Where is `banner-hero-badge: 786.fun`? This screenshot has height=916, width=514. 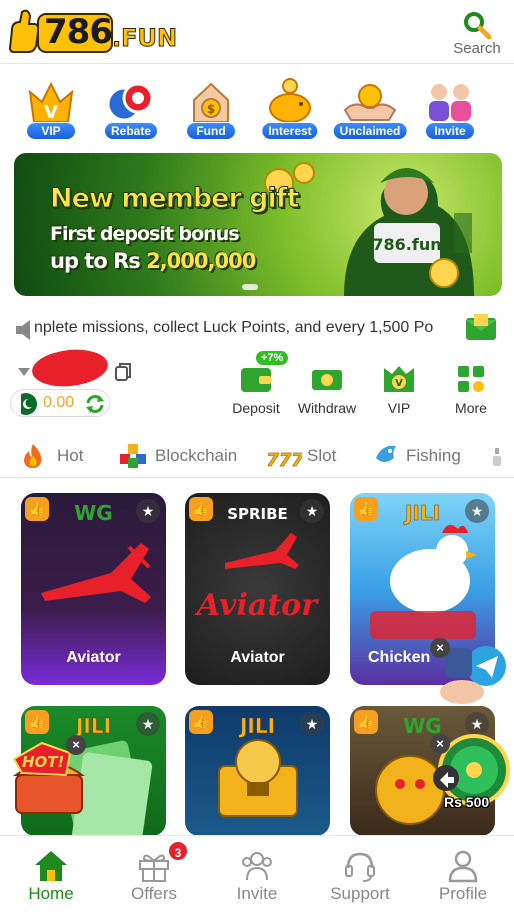
banner-hero-badge: 786.fun is located at coordinates (406, 244).